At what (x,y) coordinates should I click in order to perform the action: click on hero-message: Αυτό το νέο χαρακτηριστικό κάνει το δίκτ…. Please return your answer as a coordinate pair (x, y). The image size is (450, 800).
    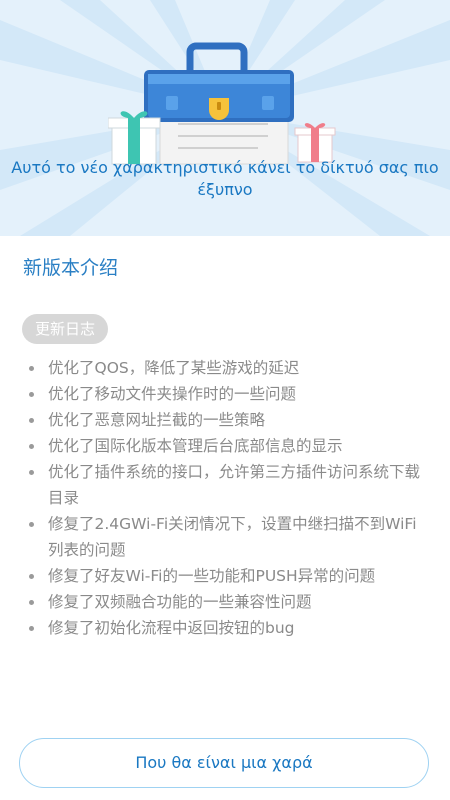
    Looking at the image, I should click on (225, 178).